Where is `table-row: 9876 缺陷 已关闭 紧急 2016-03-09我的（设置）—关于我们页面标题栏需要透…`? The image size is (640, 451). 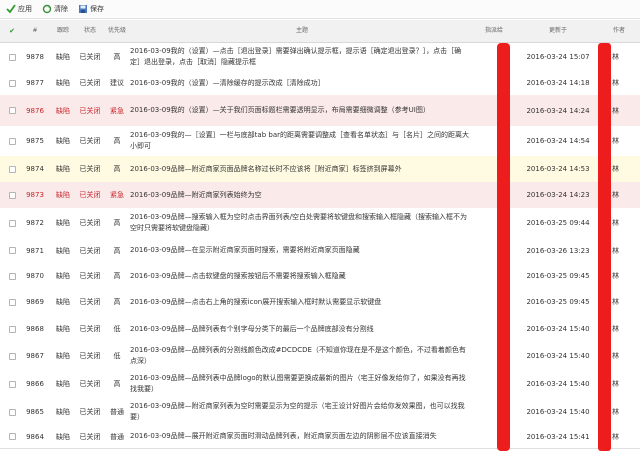
table-row: 9876 缺陷 已关闭 紧急 2016-03-09我的（设置）—关于我们页面标题栏需要透… is located at coordinates (320, 111).